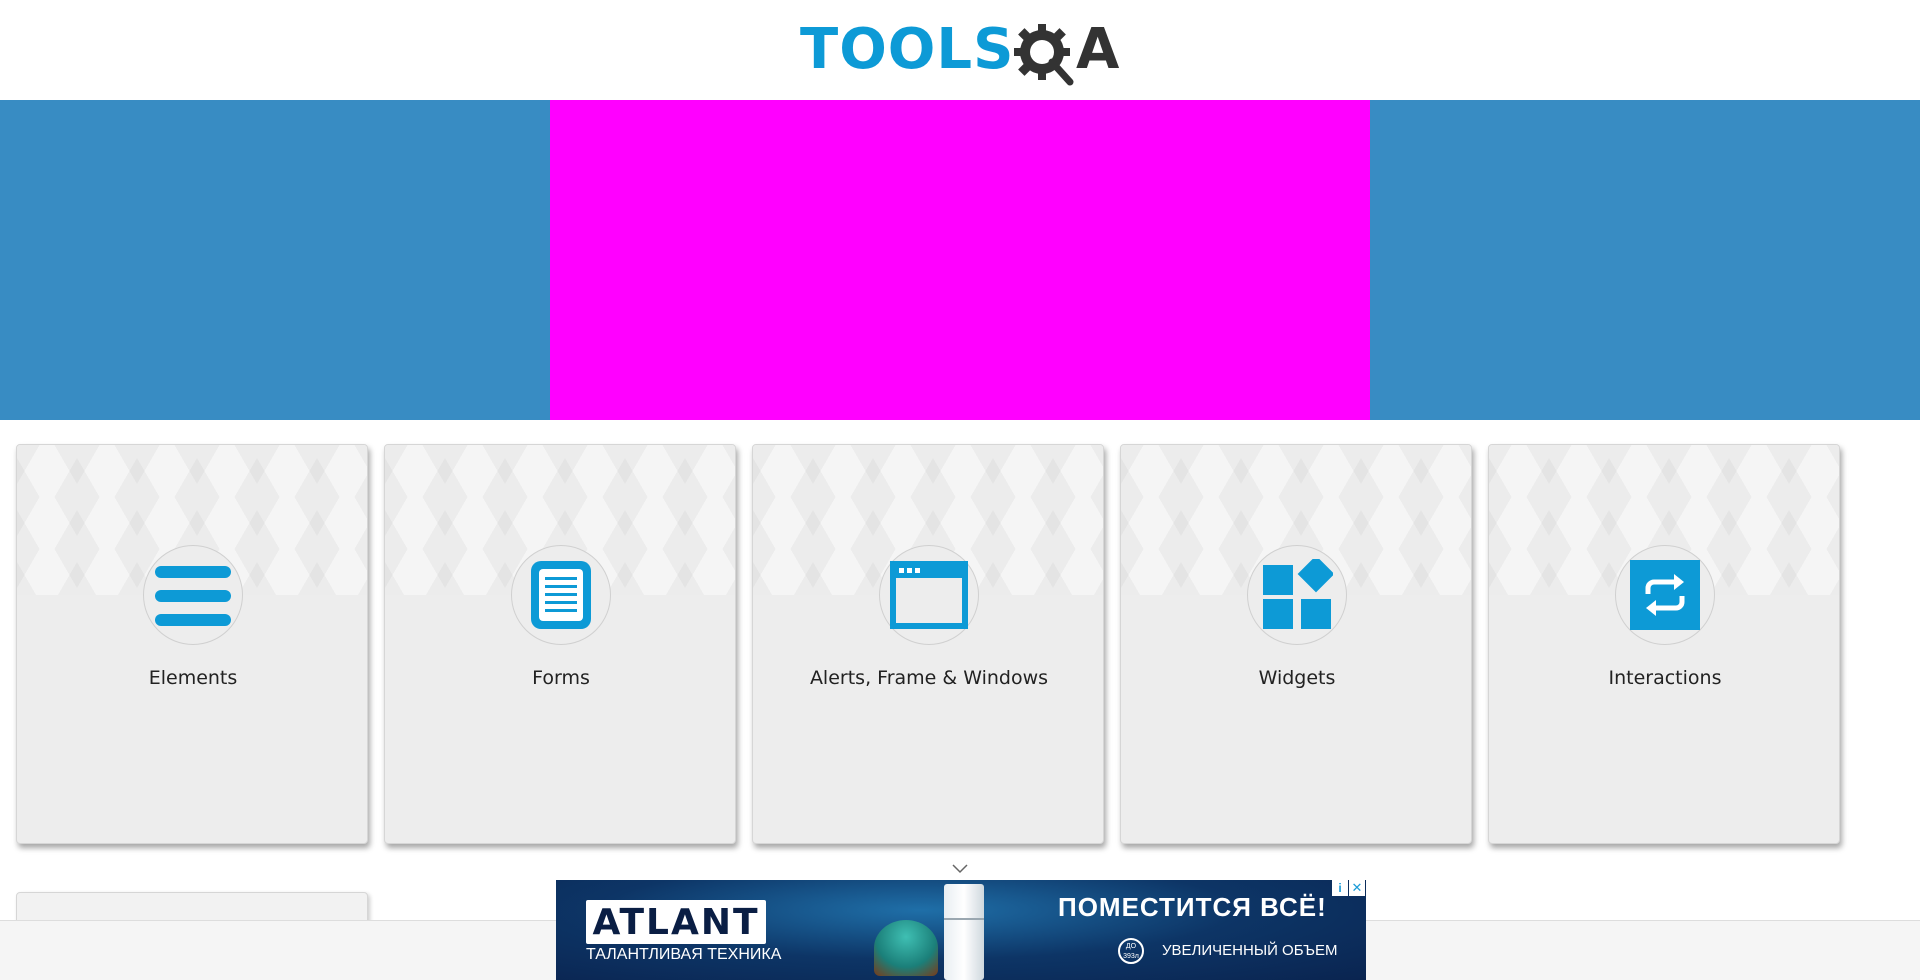  What do you see at coordinates (1340, 888) in the screenshot?
I see `ad-info-icon: i` at bounding box center [1340, 888].